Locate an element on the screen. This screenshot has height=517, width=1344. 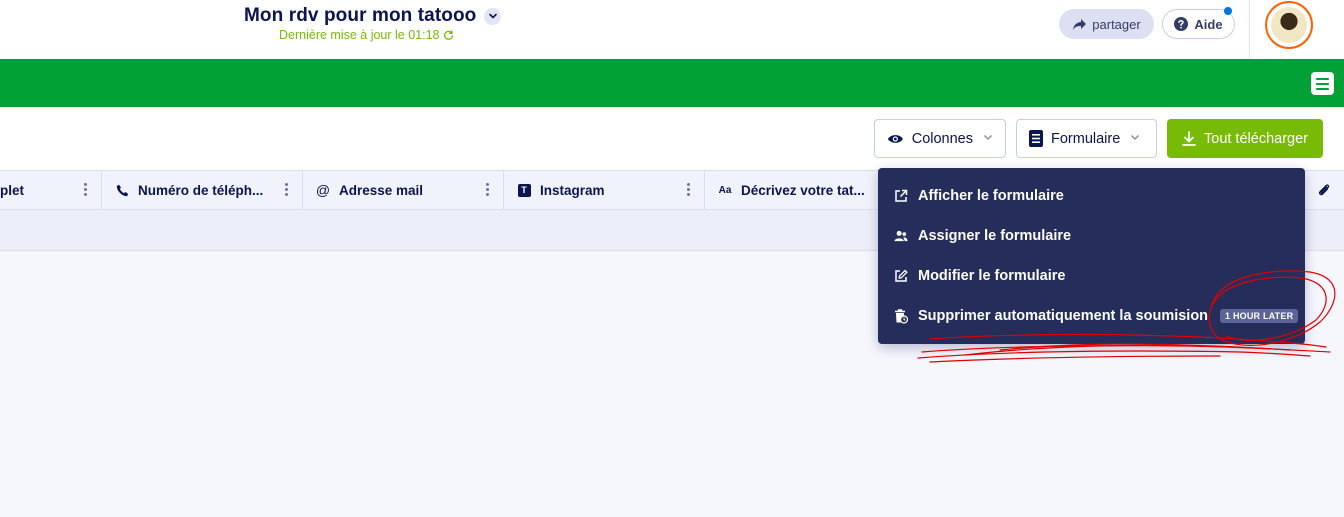
column-header: @ Adresse mail is located at coordinates (403, 190).